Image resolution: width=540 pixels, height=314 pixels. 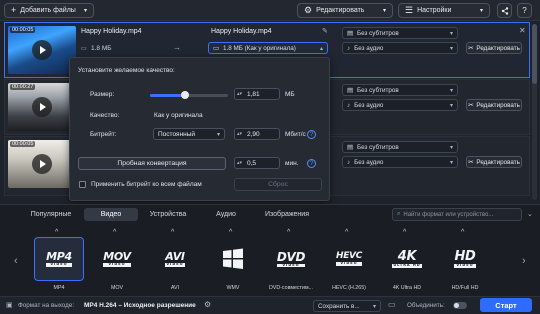 I want to click on size-slider-knob, so click(x=185, y=95).